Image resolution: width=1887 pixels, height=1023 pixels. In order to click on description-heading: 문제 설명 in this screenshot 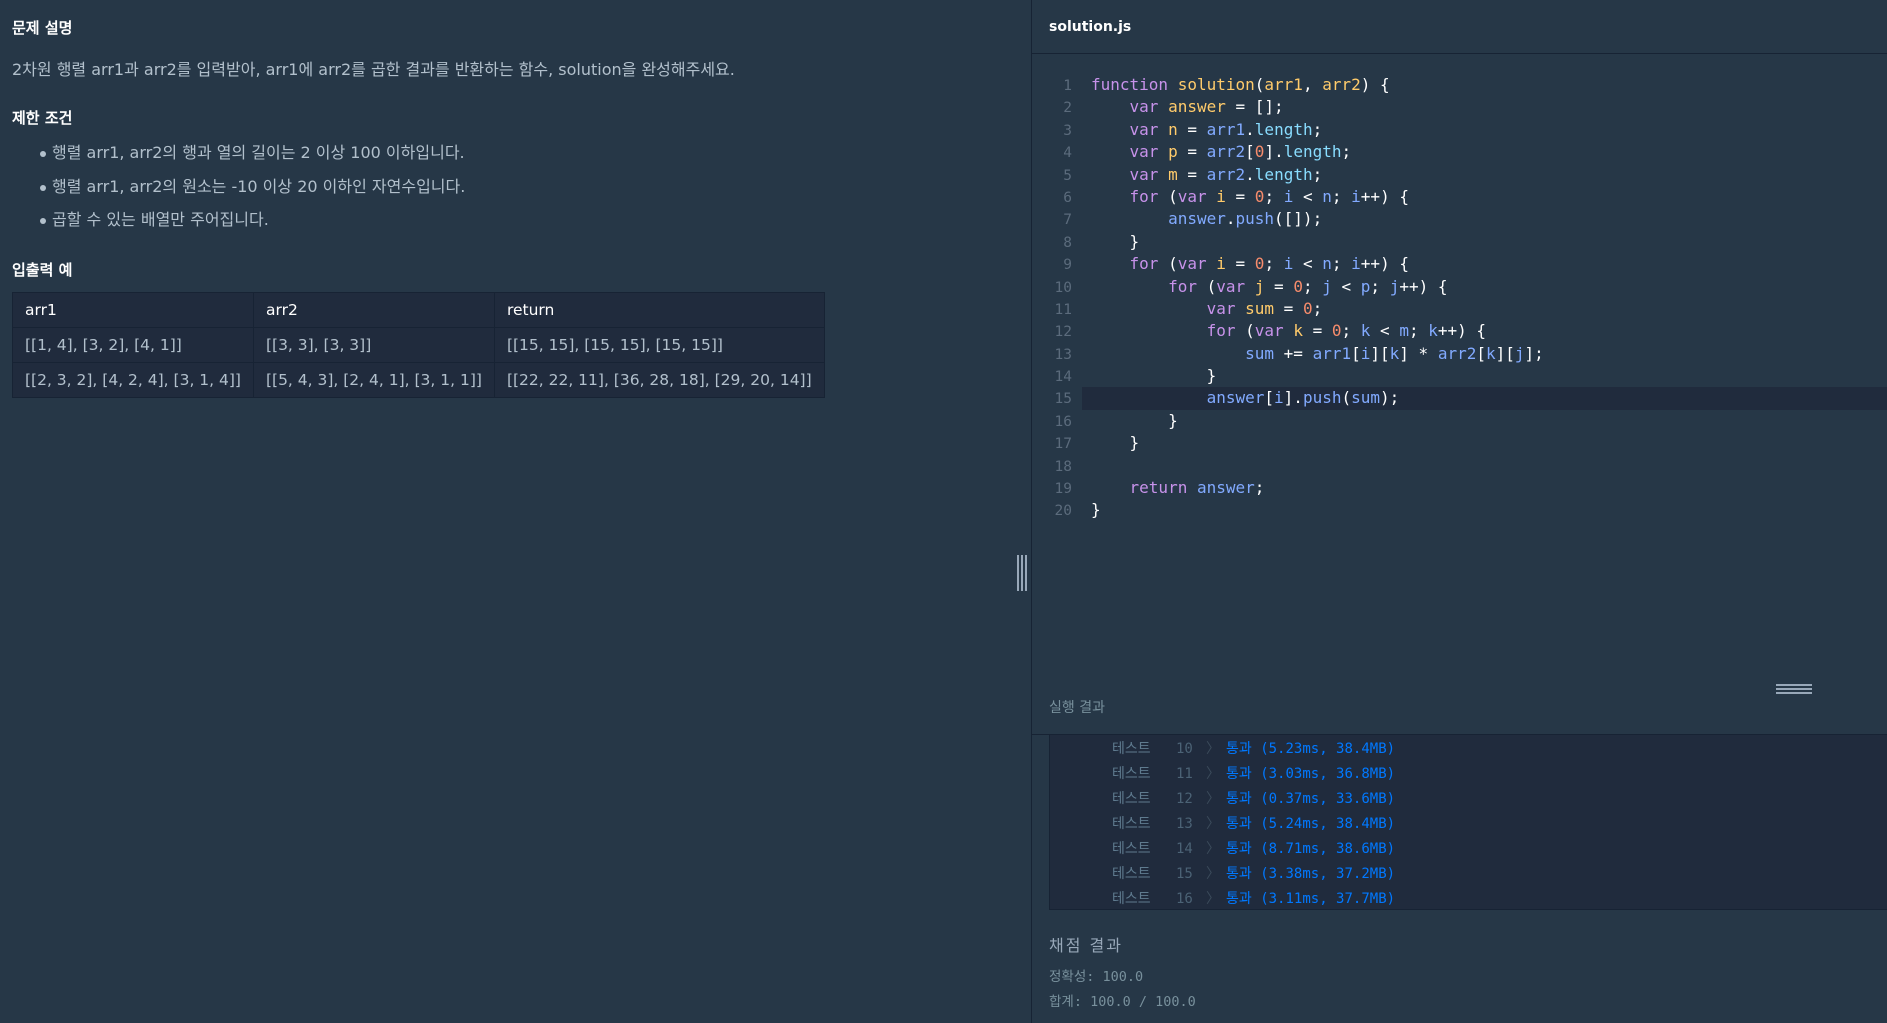, I will do `click(42, 28)`.